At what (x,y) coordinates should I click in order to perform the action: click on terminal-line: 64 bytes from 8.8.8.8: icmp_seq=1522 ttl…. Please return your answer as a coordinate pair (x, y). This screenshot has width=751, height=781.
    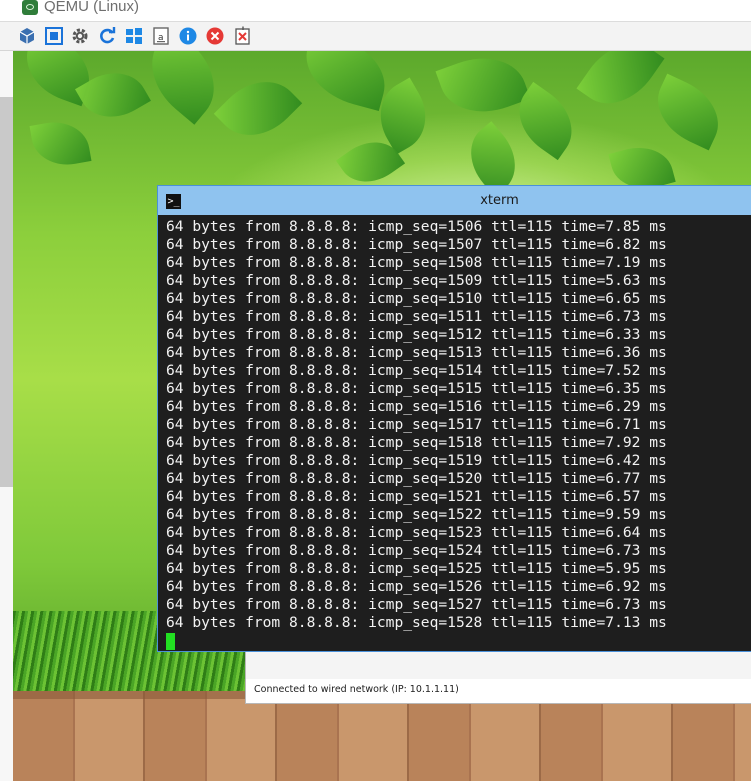
    Looking at the image, I should click on (416, 514).